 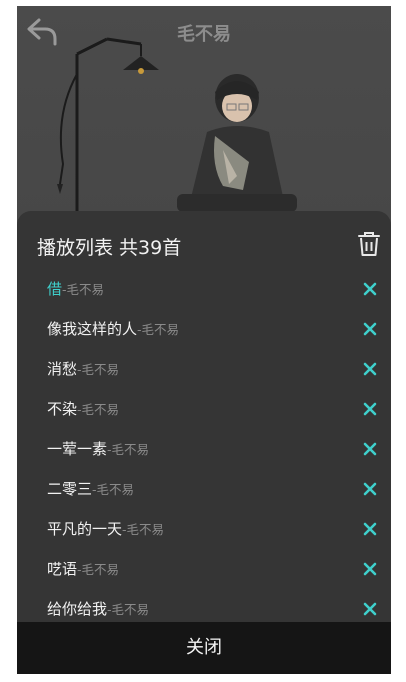 What do you see at coordinates (109, 248) in the screenshot?
I see `playlist-title: 播放列表 共39首` at bounding box center [109, 248].